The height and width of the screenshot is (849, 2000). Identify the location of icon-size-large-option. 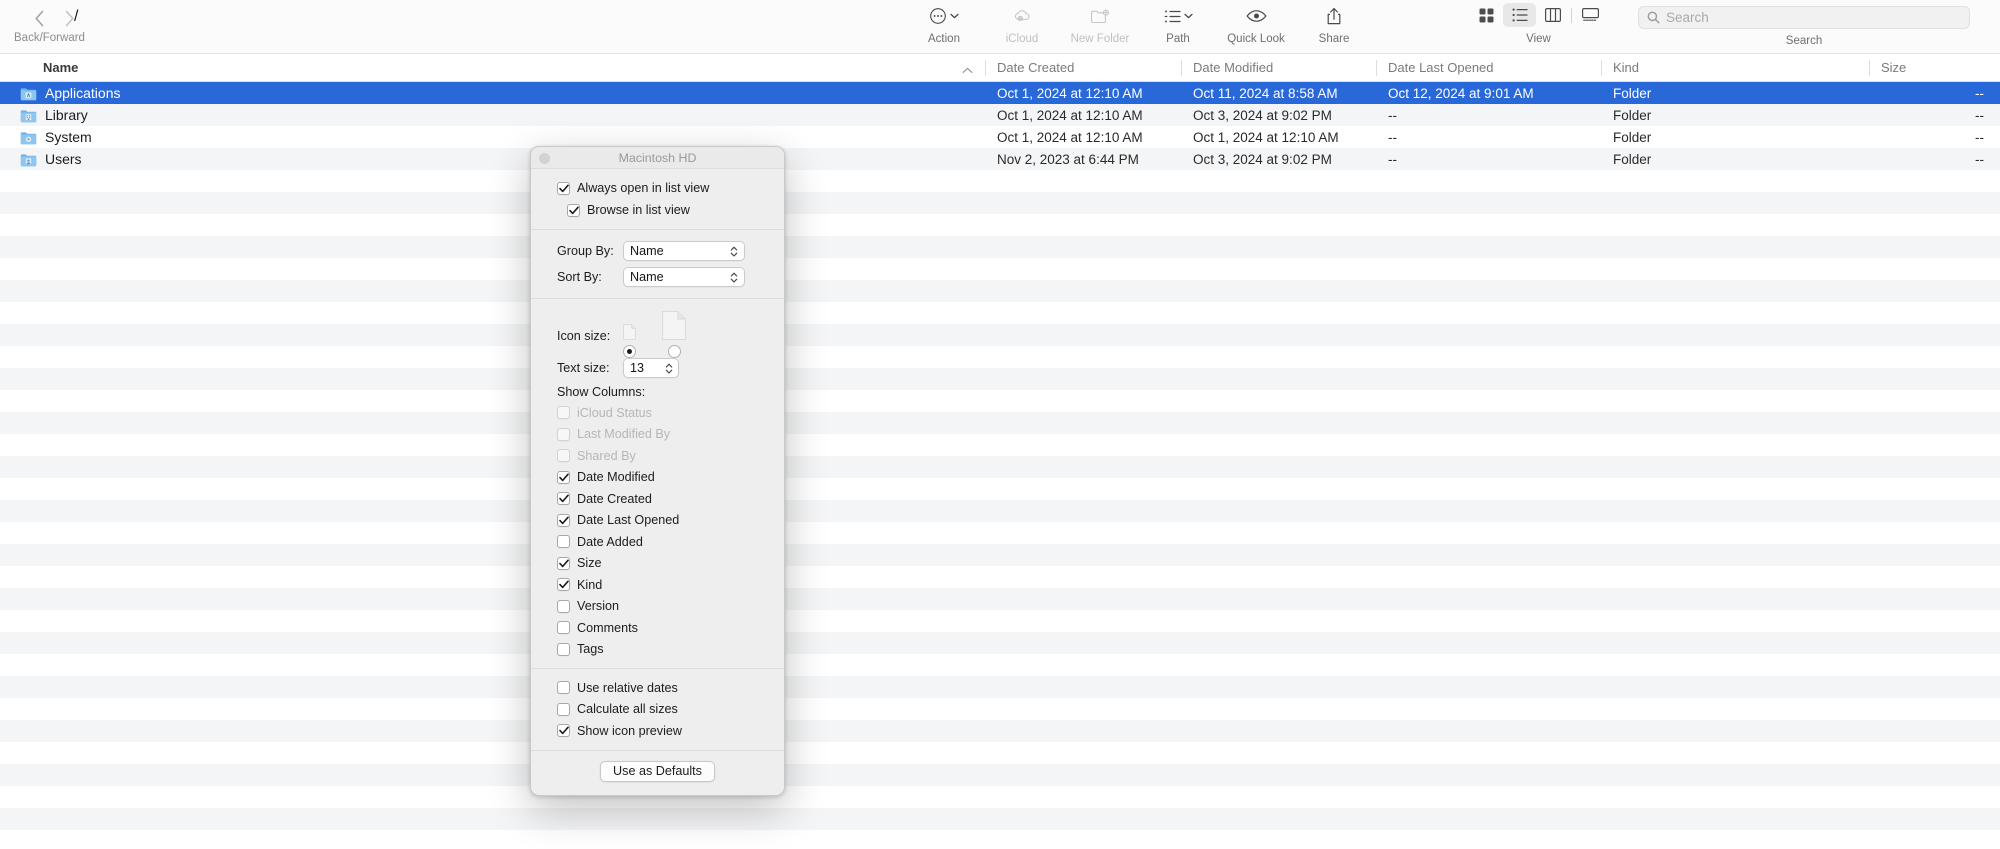
(674, 334).